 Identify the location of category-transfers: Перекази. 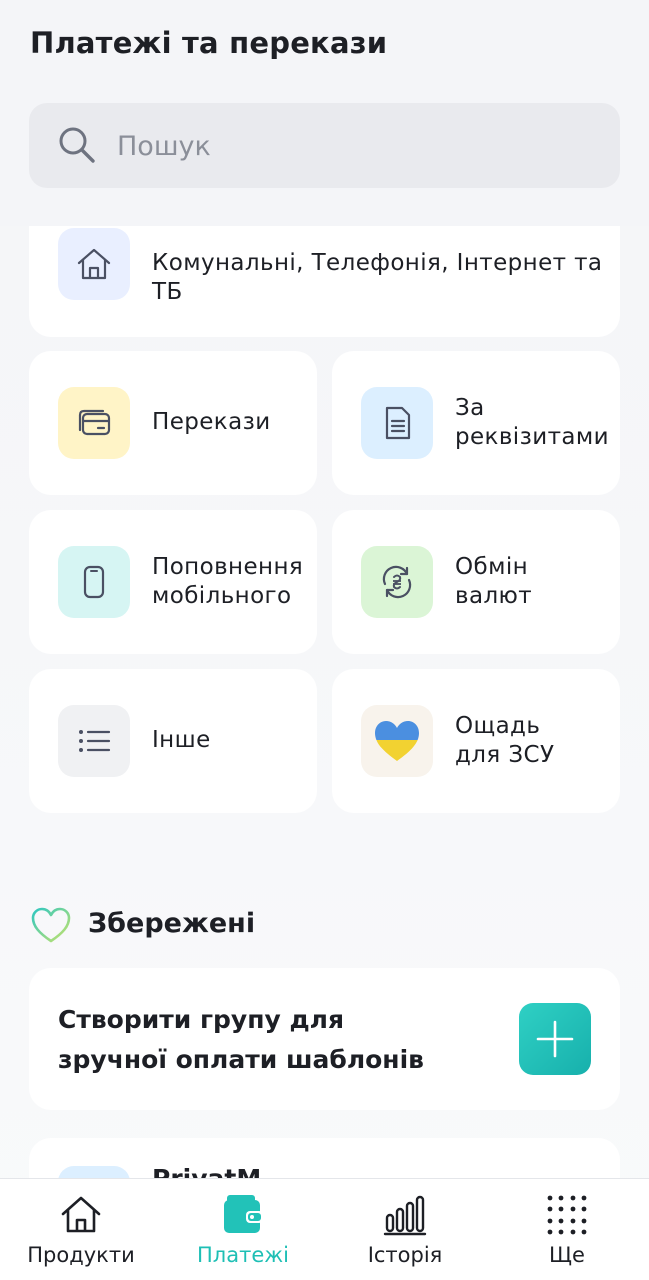
(173, 423).